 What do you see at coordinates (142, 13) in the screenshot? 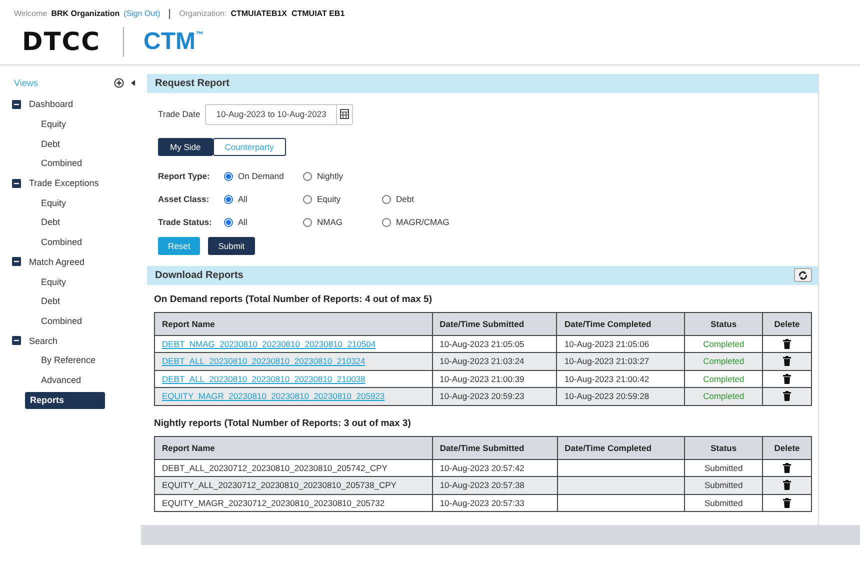
I see `sign-out-link: (Sign Out)` at bounding box center [142, 13].